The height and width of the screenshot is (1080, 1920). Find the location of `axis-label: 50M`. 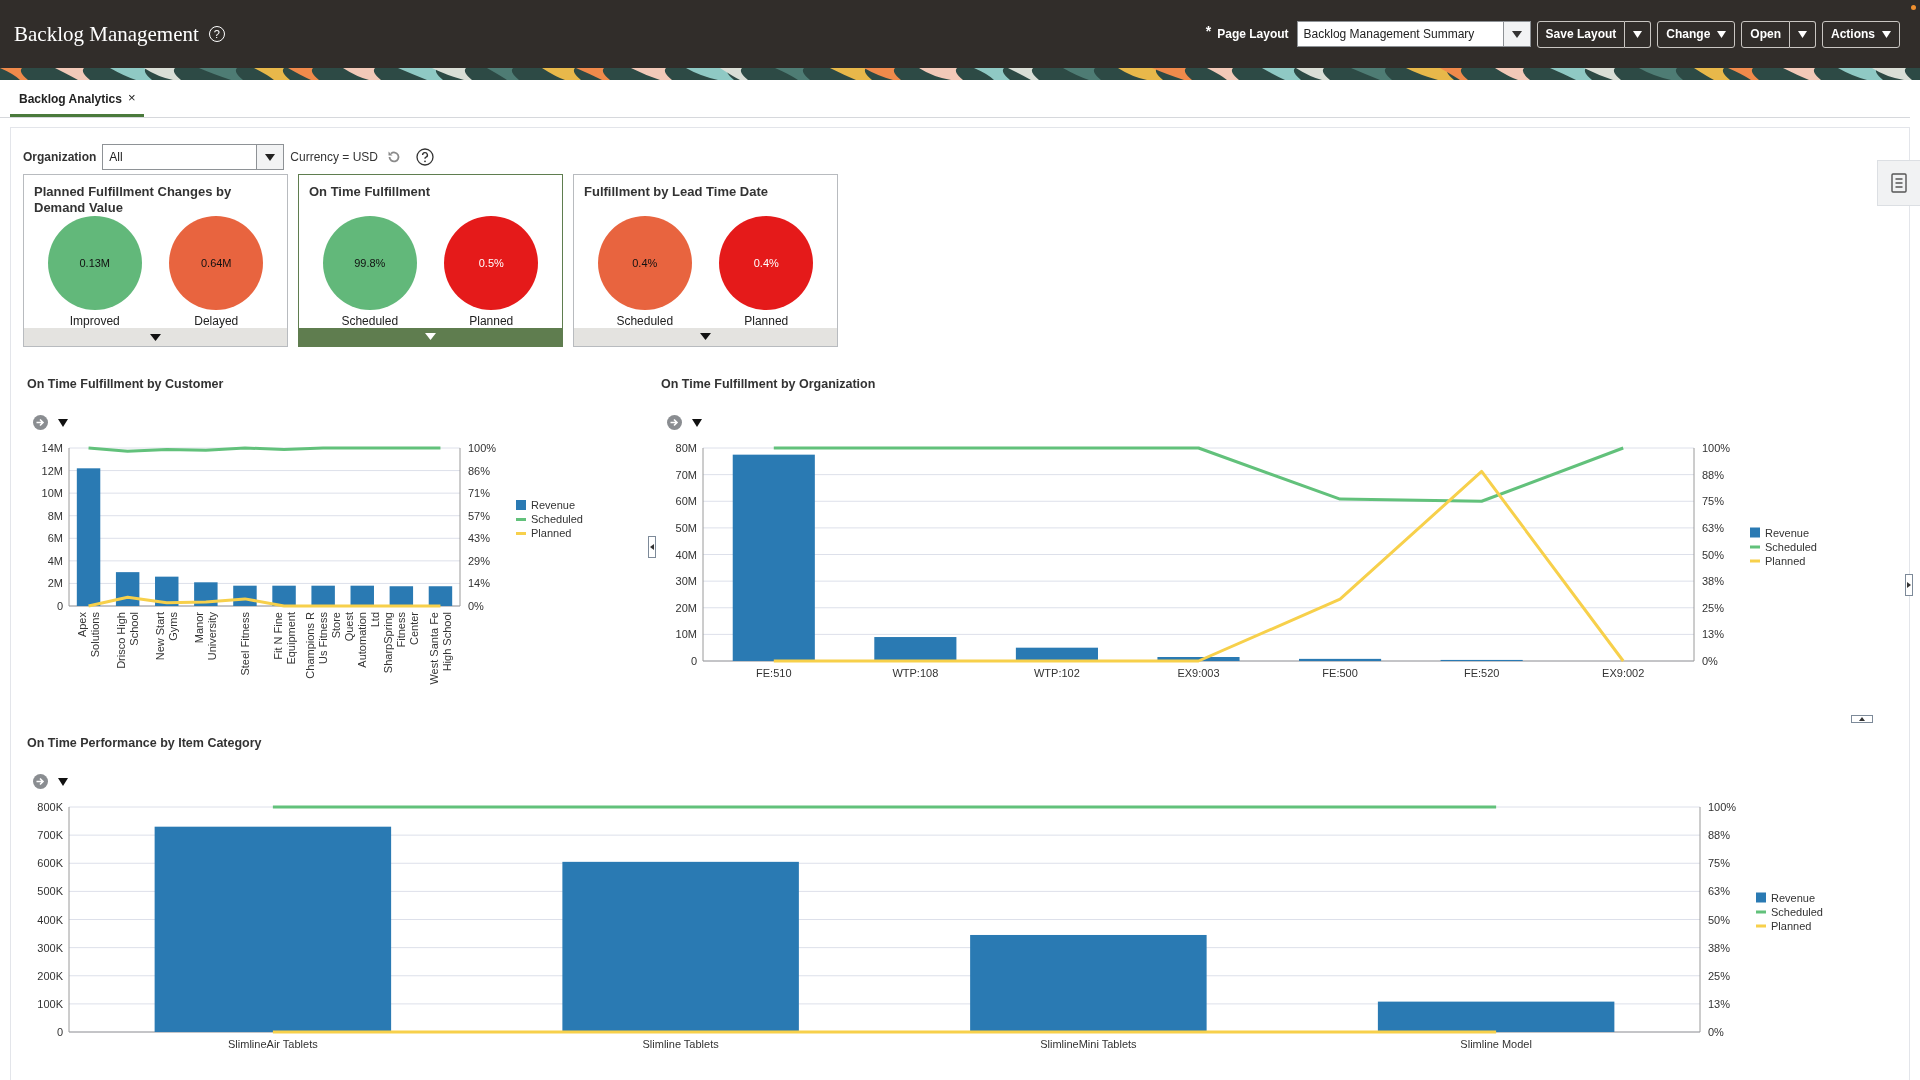

axis-label: 50M is located at coordinates (686, 527).